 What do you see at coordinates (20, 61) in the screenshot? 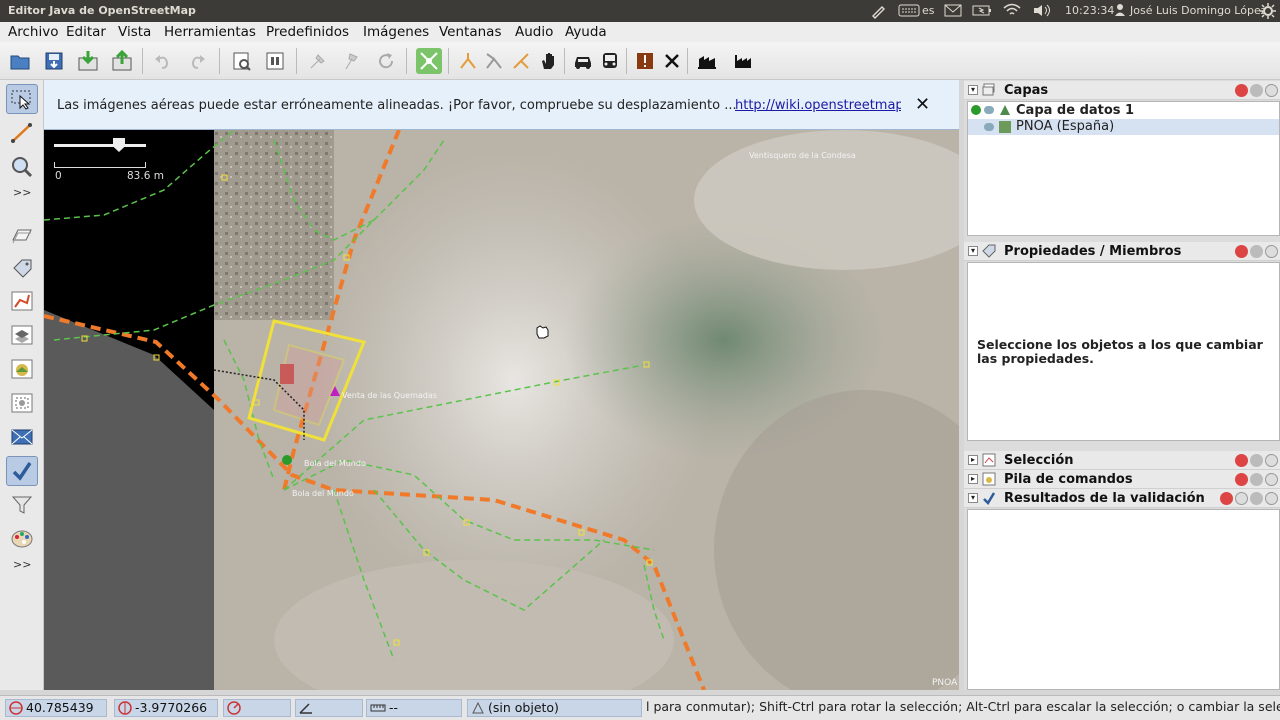
I see `open-icon` at bounding box center [20, 61].